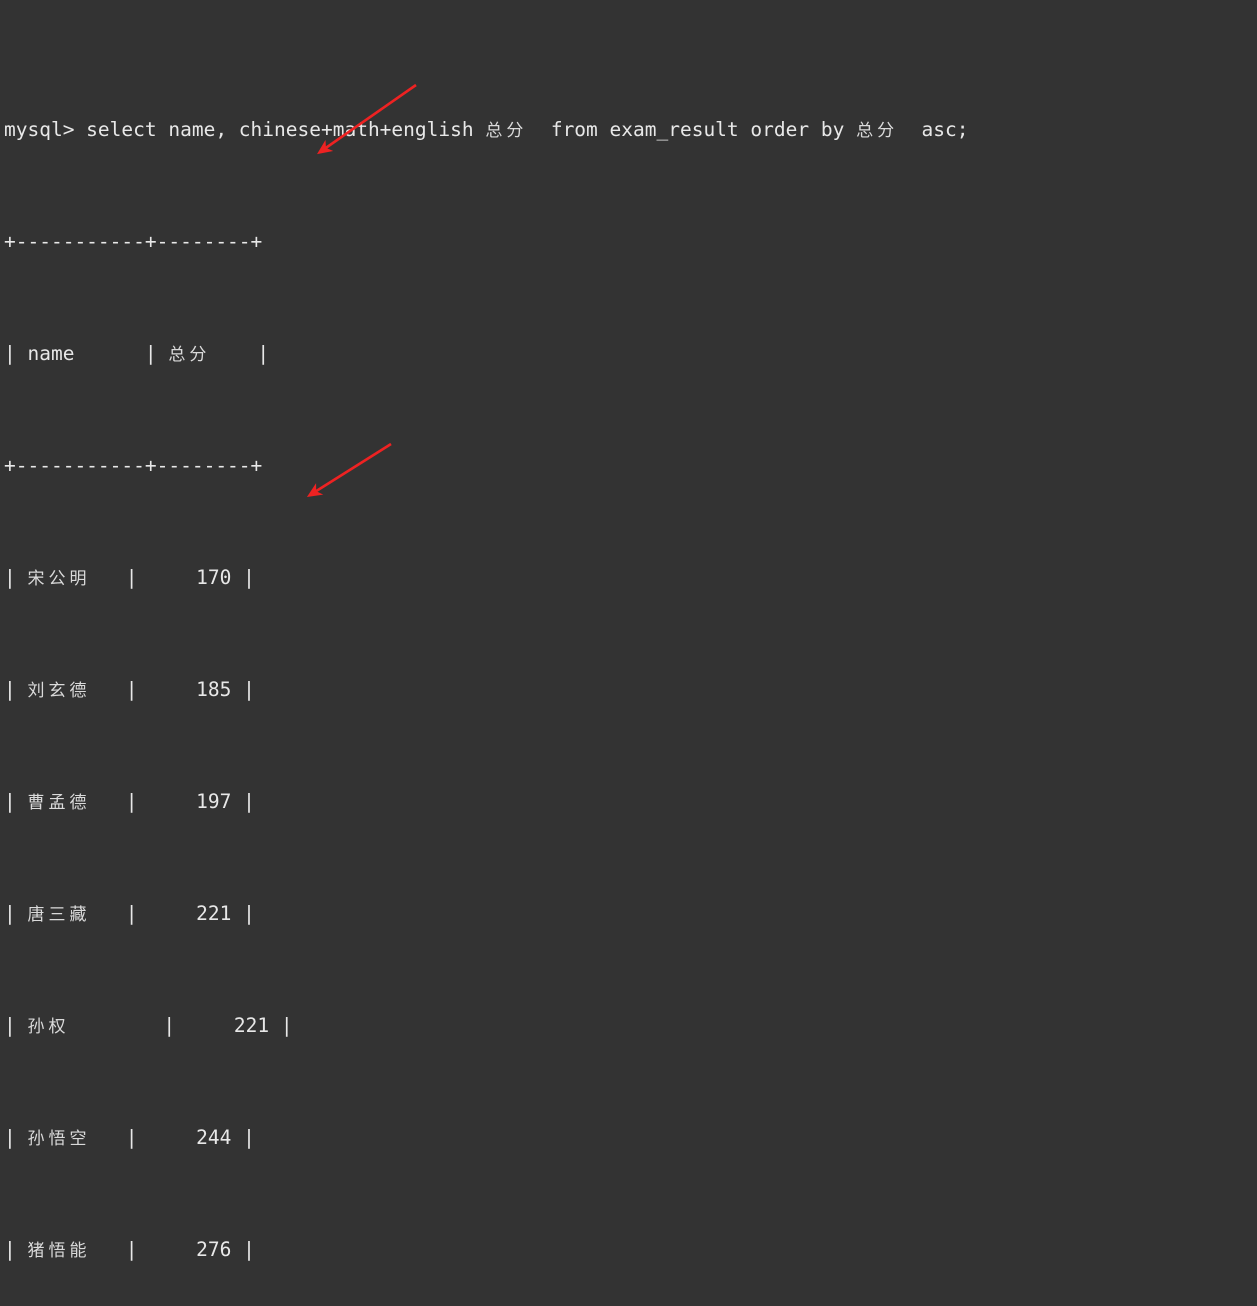 The height and width of the screenshot is (1306, 1257). What do you see at coordinates (630, 690) in the screenshot?
I see `table-row: | 刘玄德 | 185 |` at bounding box center [630, 690].